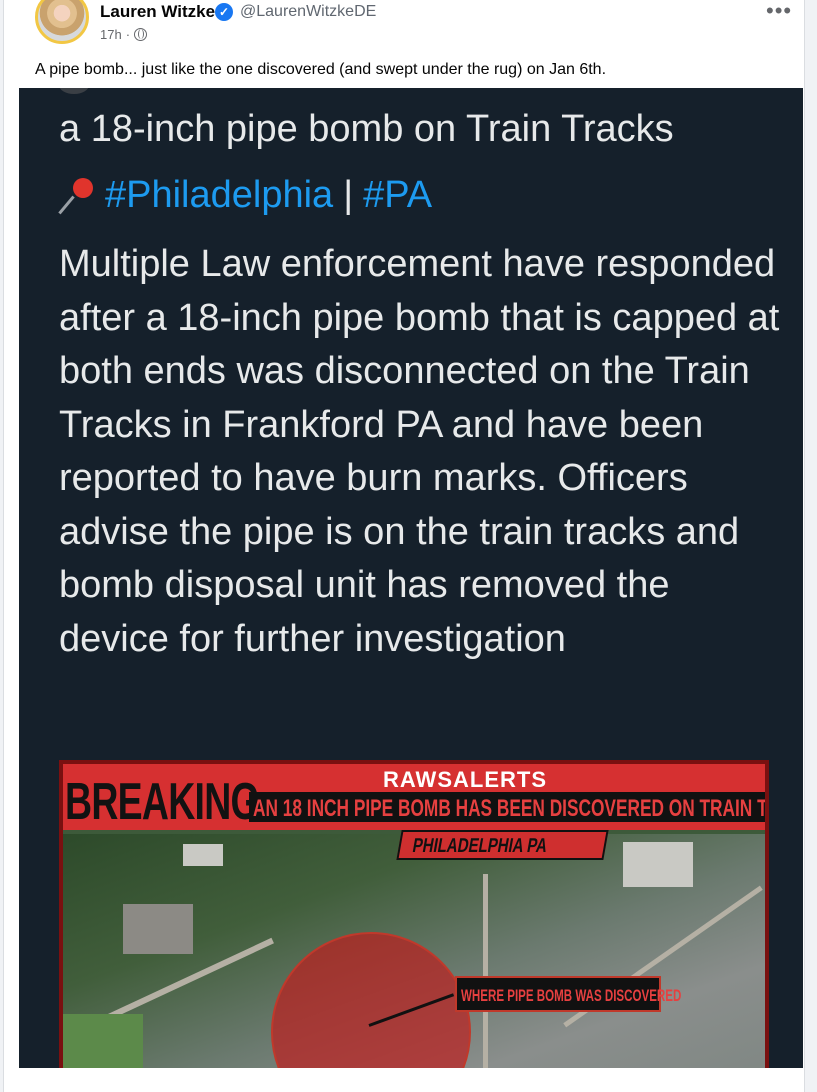 Image resolution: width=817 pixels, height=1092 pixels. Describe the element at coordinates (79, 196) in the screenshot. I see `pushpin-icon` at that location.